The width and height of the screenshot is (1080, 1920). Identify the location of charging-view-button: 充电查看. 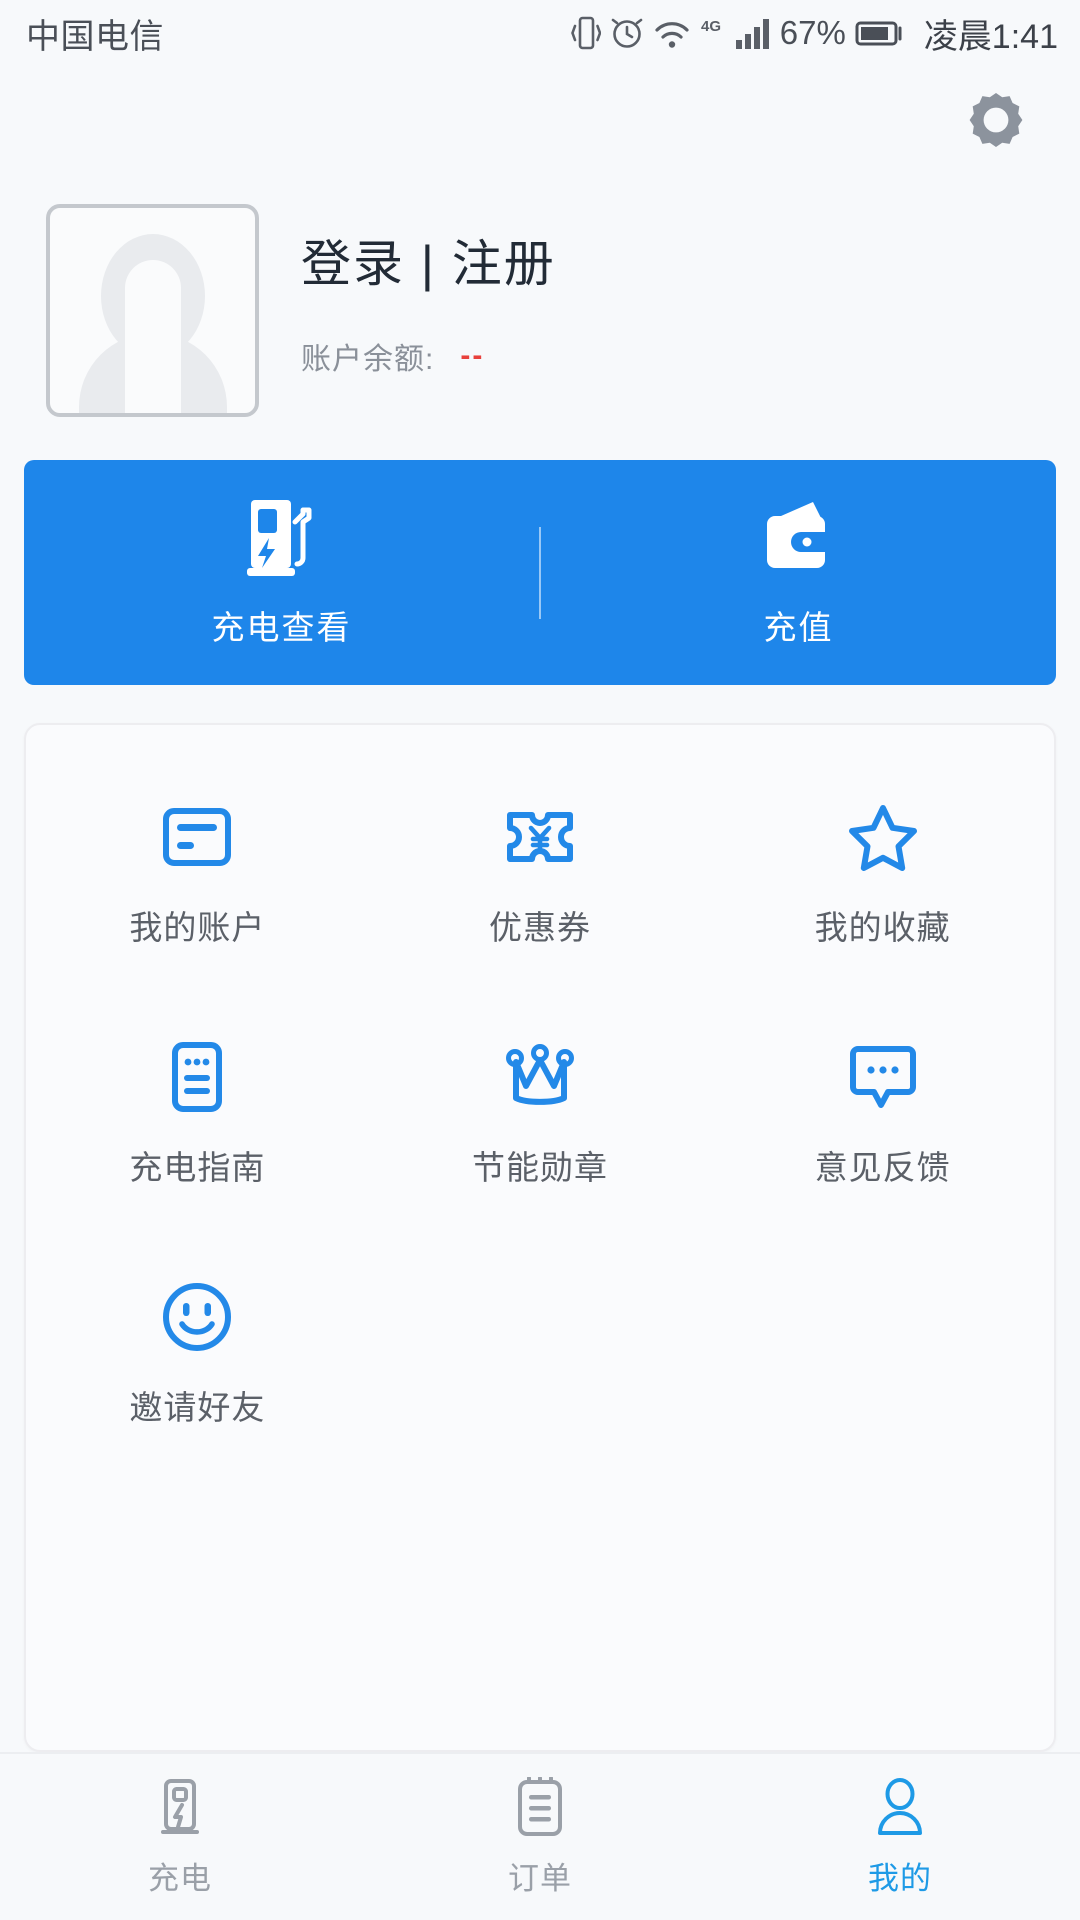
(281, 572).